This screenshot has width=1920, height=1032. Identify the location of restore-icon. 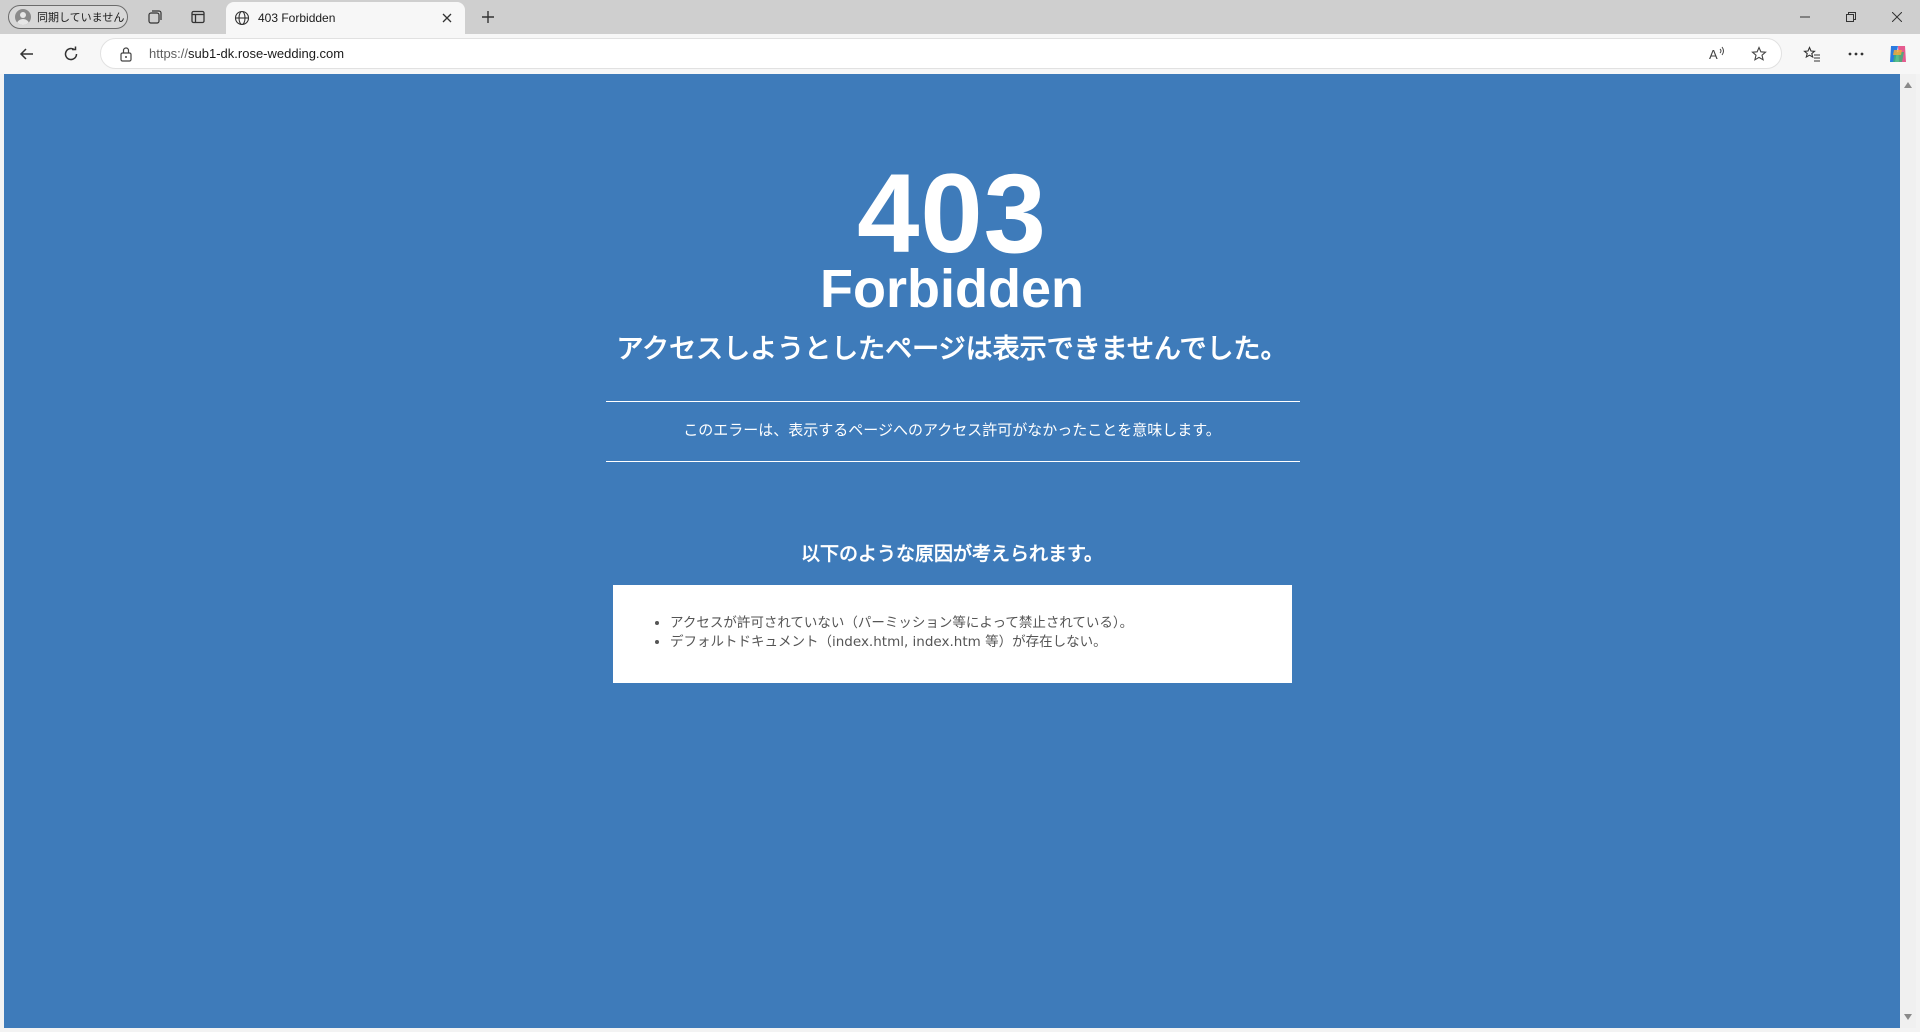
(1851, 17).